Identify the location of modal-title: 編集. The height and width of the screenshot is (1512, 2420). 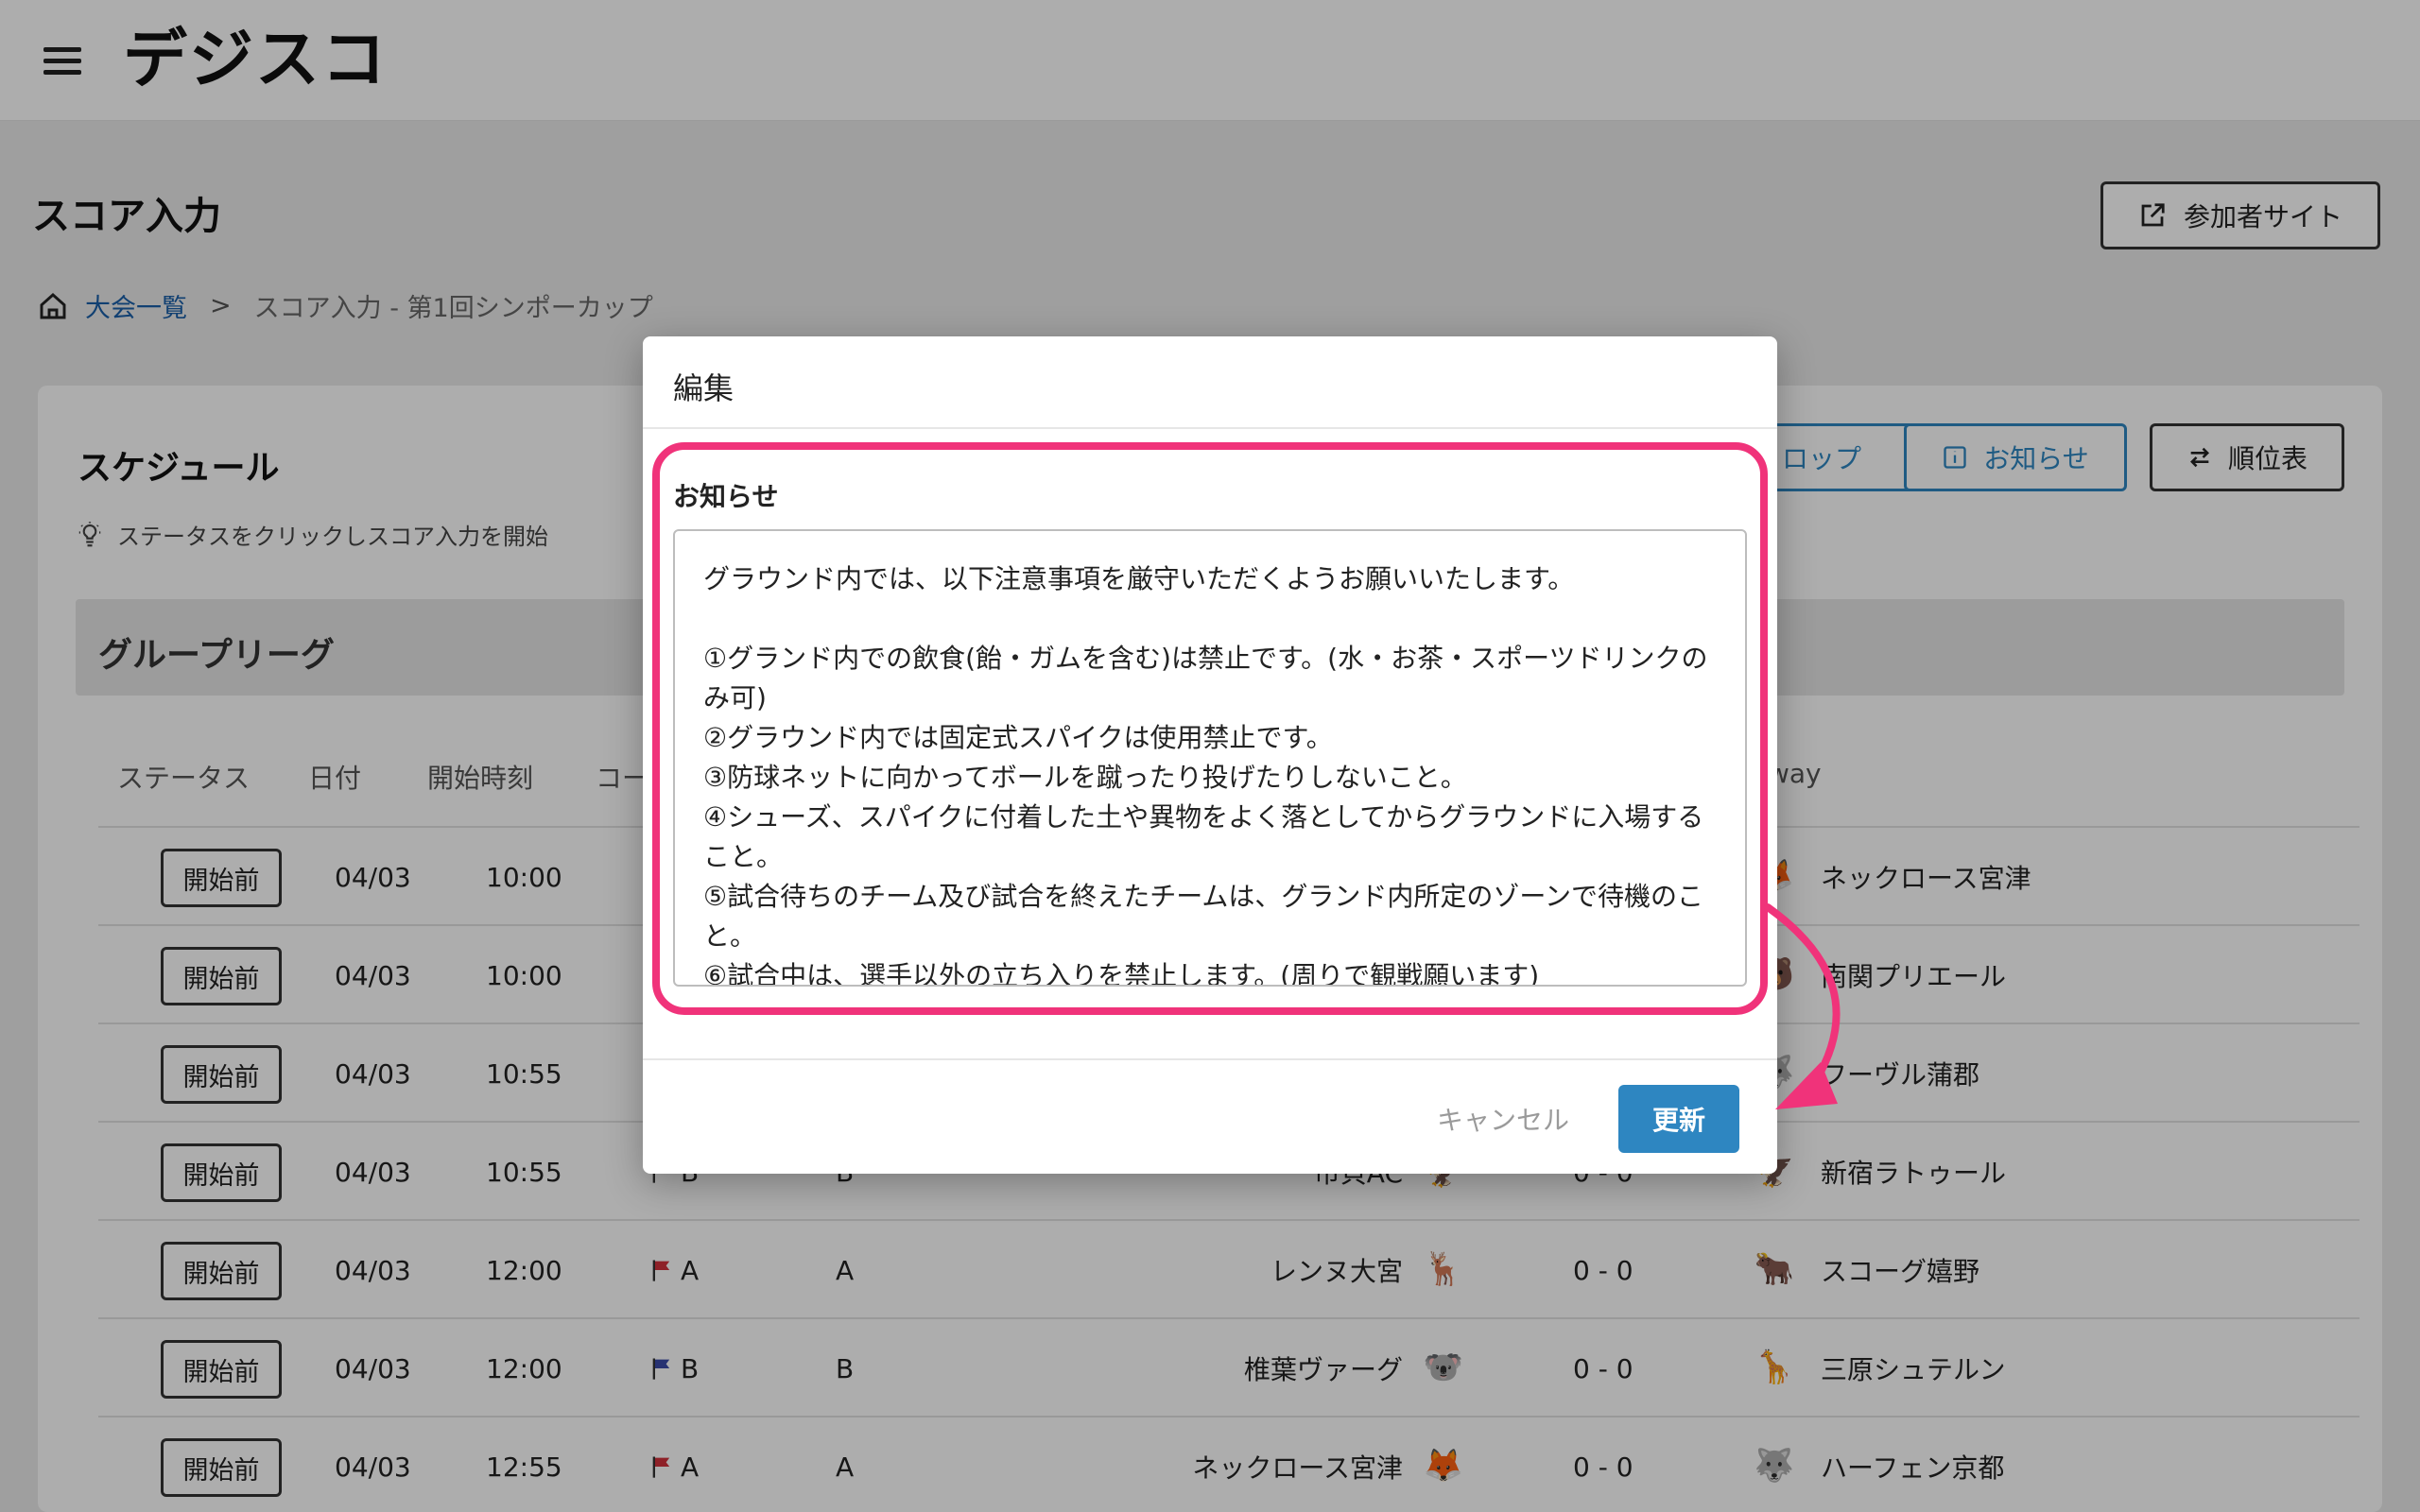
(704, 388).